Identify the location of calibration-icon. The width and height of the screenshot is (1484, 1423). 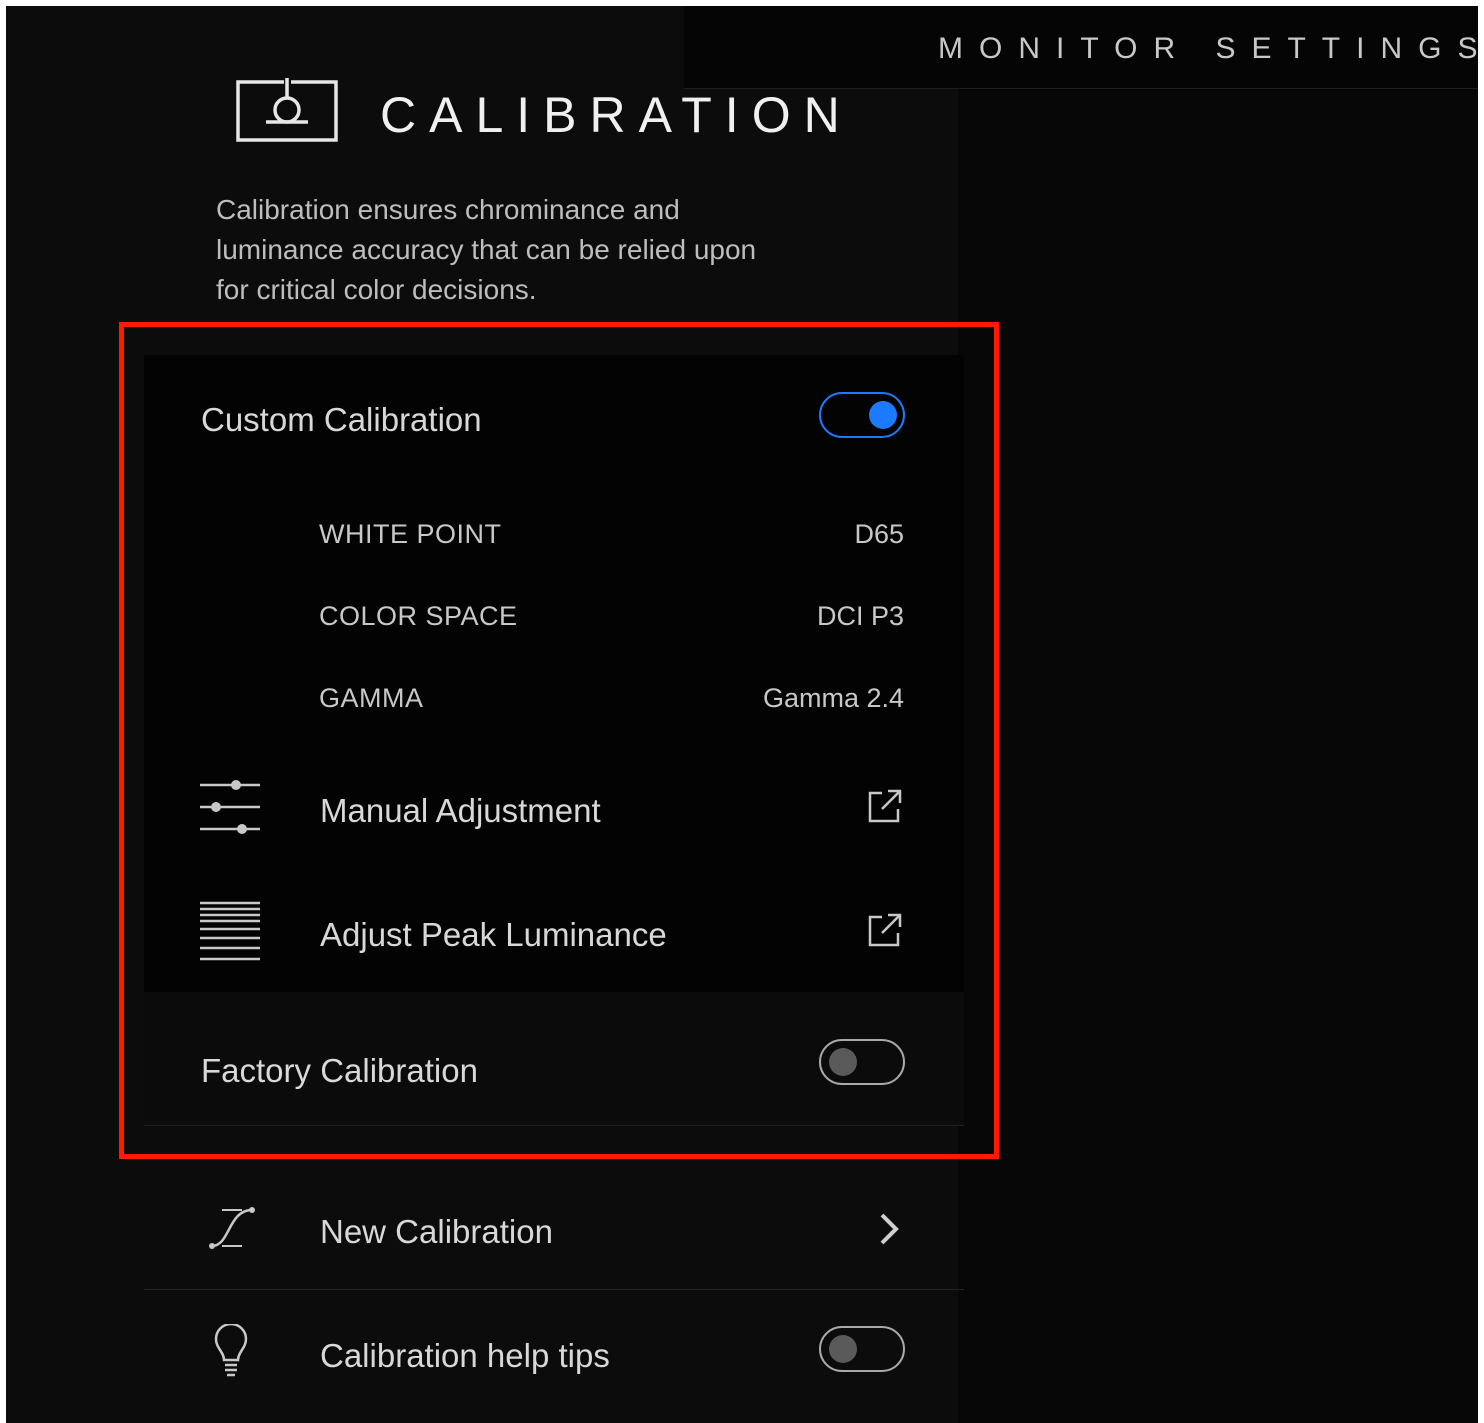
(287, 110).